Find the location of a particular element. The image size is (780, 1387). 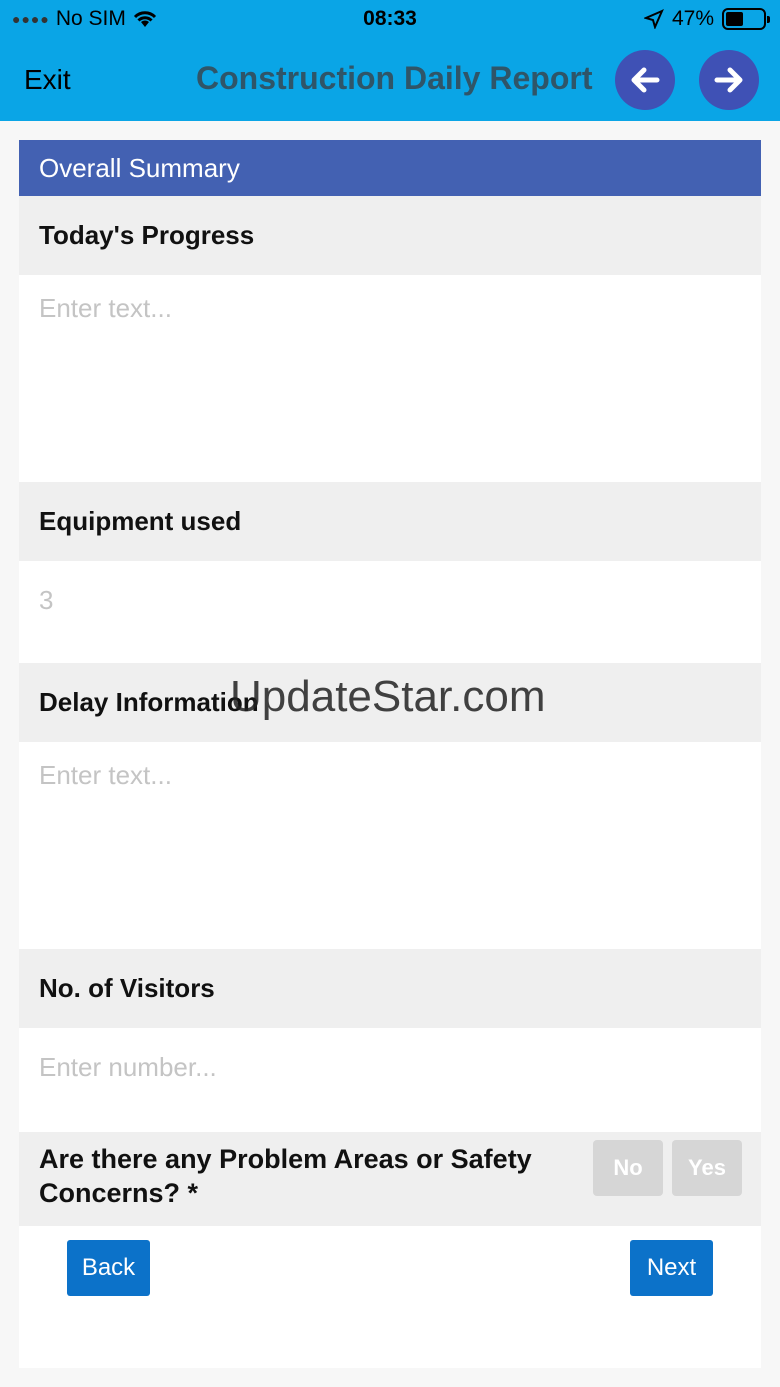

watermark: UpdateStar.com is located at coordinates (388, 696).